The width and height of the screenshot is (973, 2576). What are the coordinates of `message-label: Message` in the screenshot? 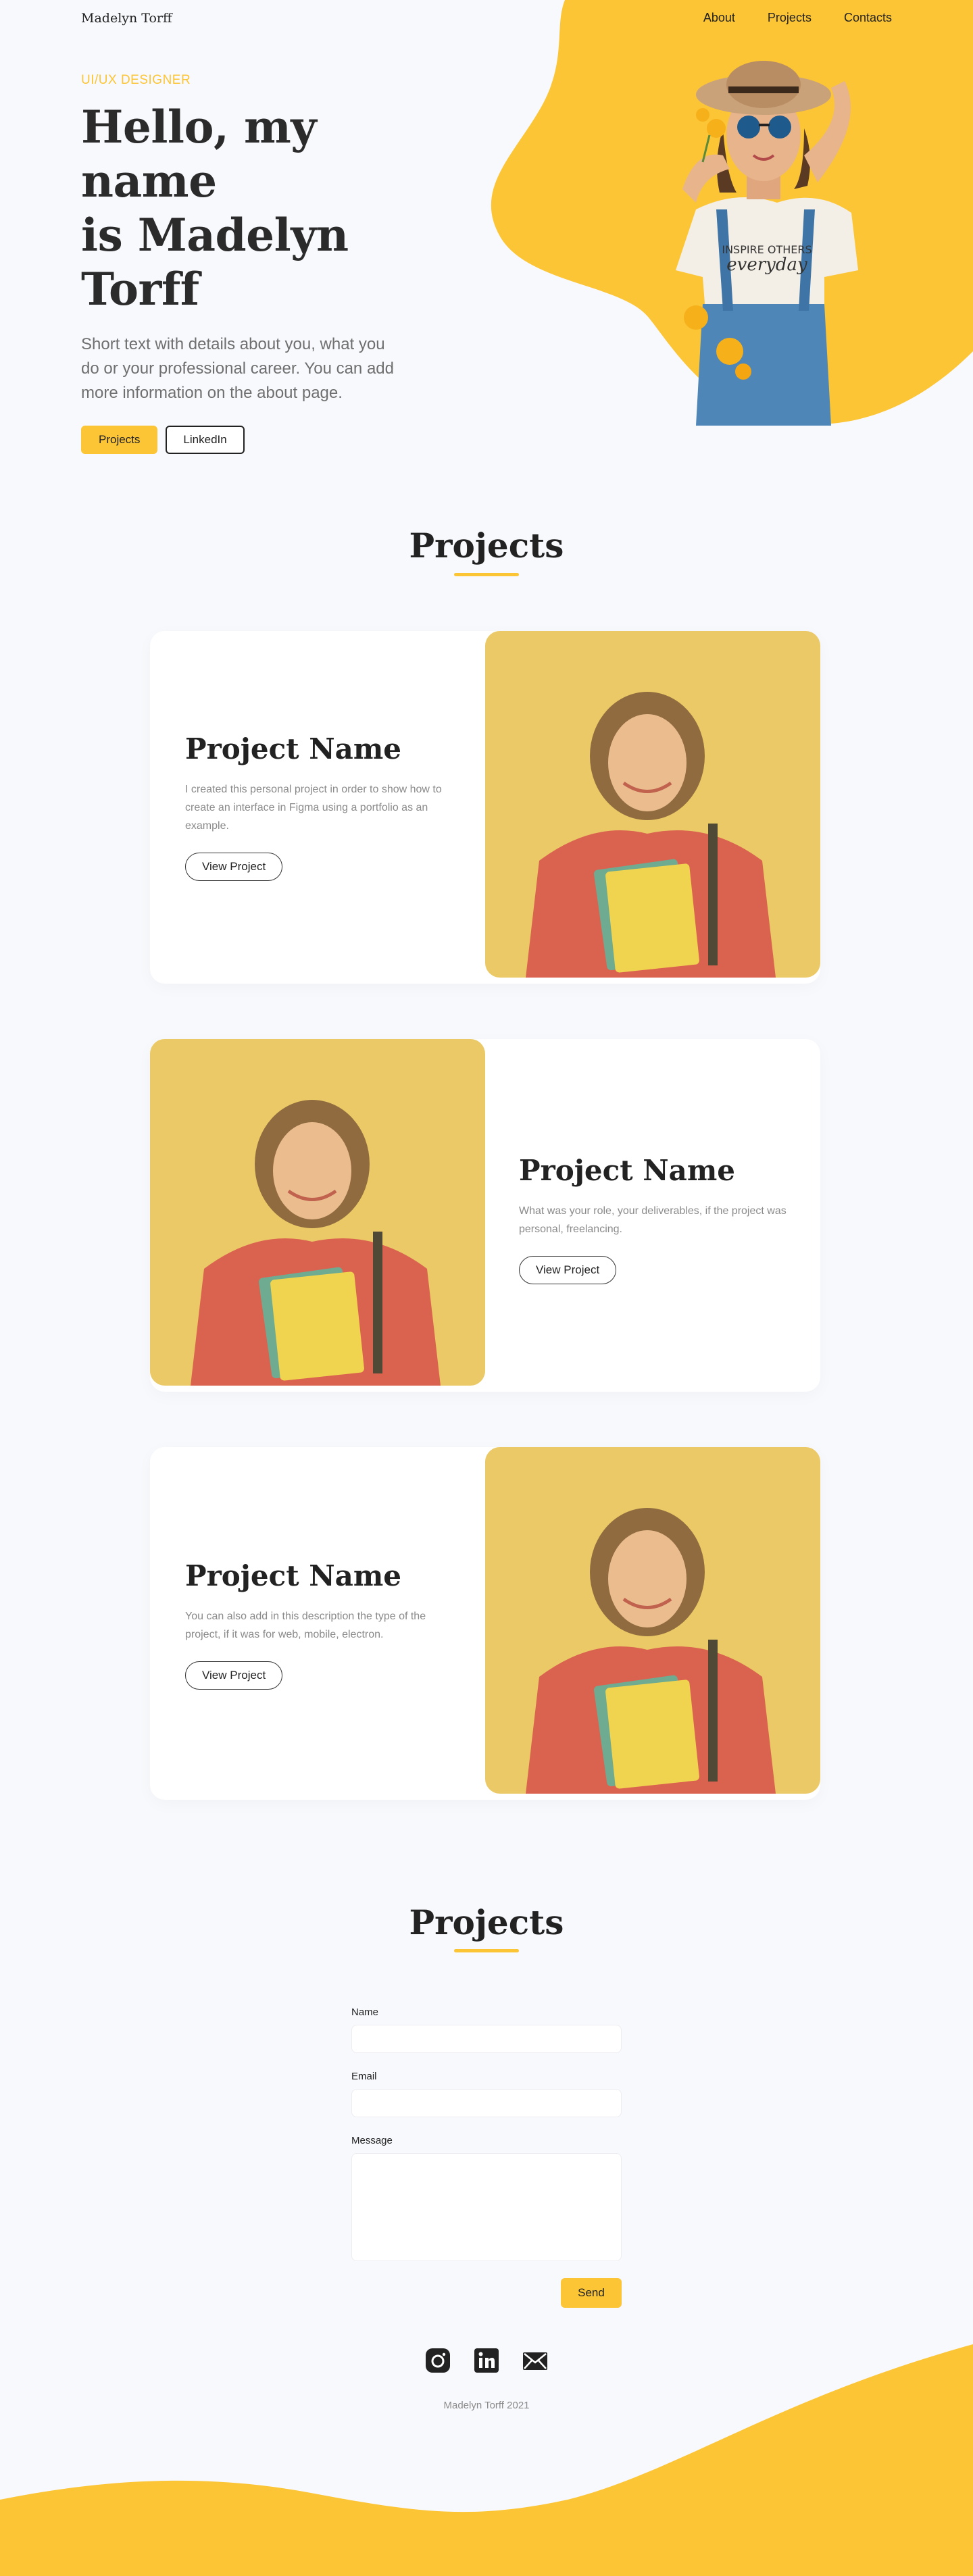 It's located at (372, 2140).